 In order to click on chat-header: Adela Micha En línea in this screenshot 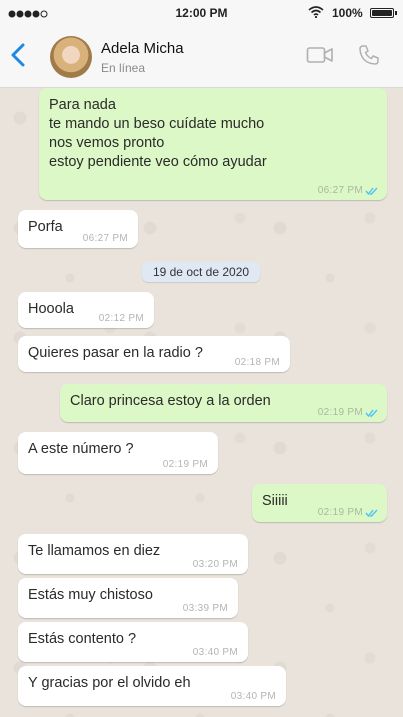, I will do `click(201, 57)`.